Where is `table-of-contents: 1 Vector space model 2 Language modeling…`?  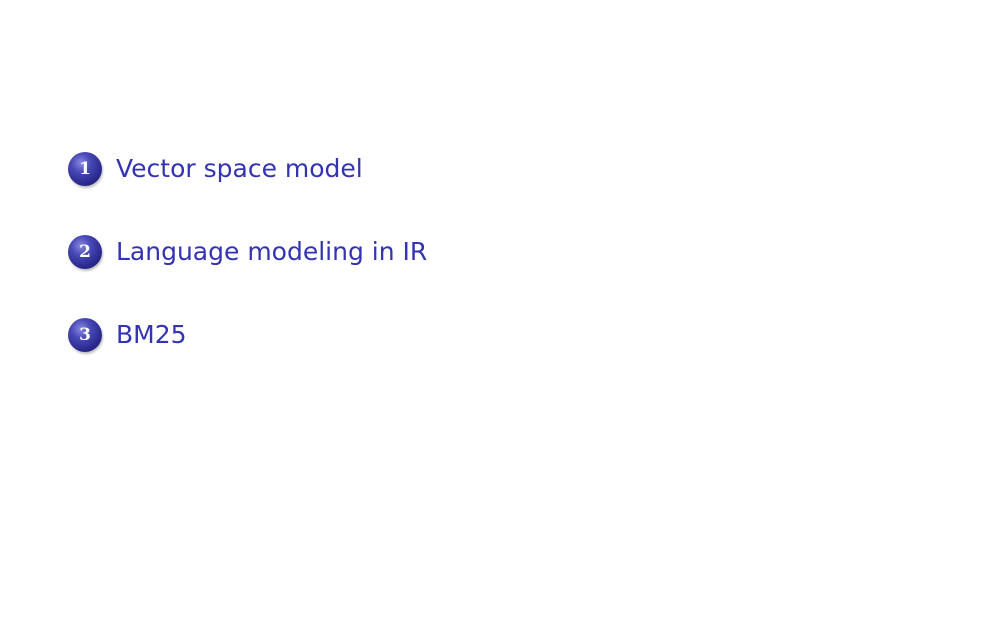
table-of-contents: 1 Vector space model 2 Language modeling… is located at coordinates (247, 274).